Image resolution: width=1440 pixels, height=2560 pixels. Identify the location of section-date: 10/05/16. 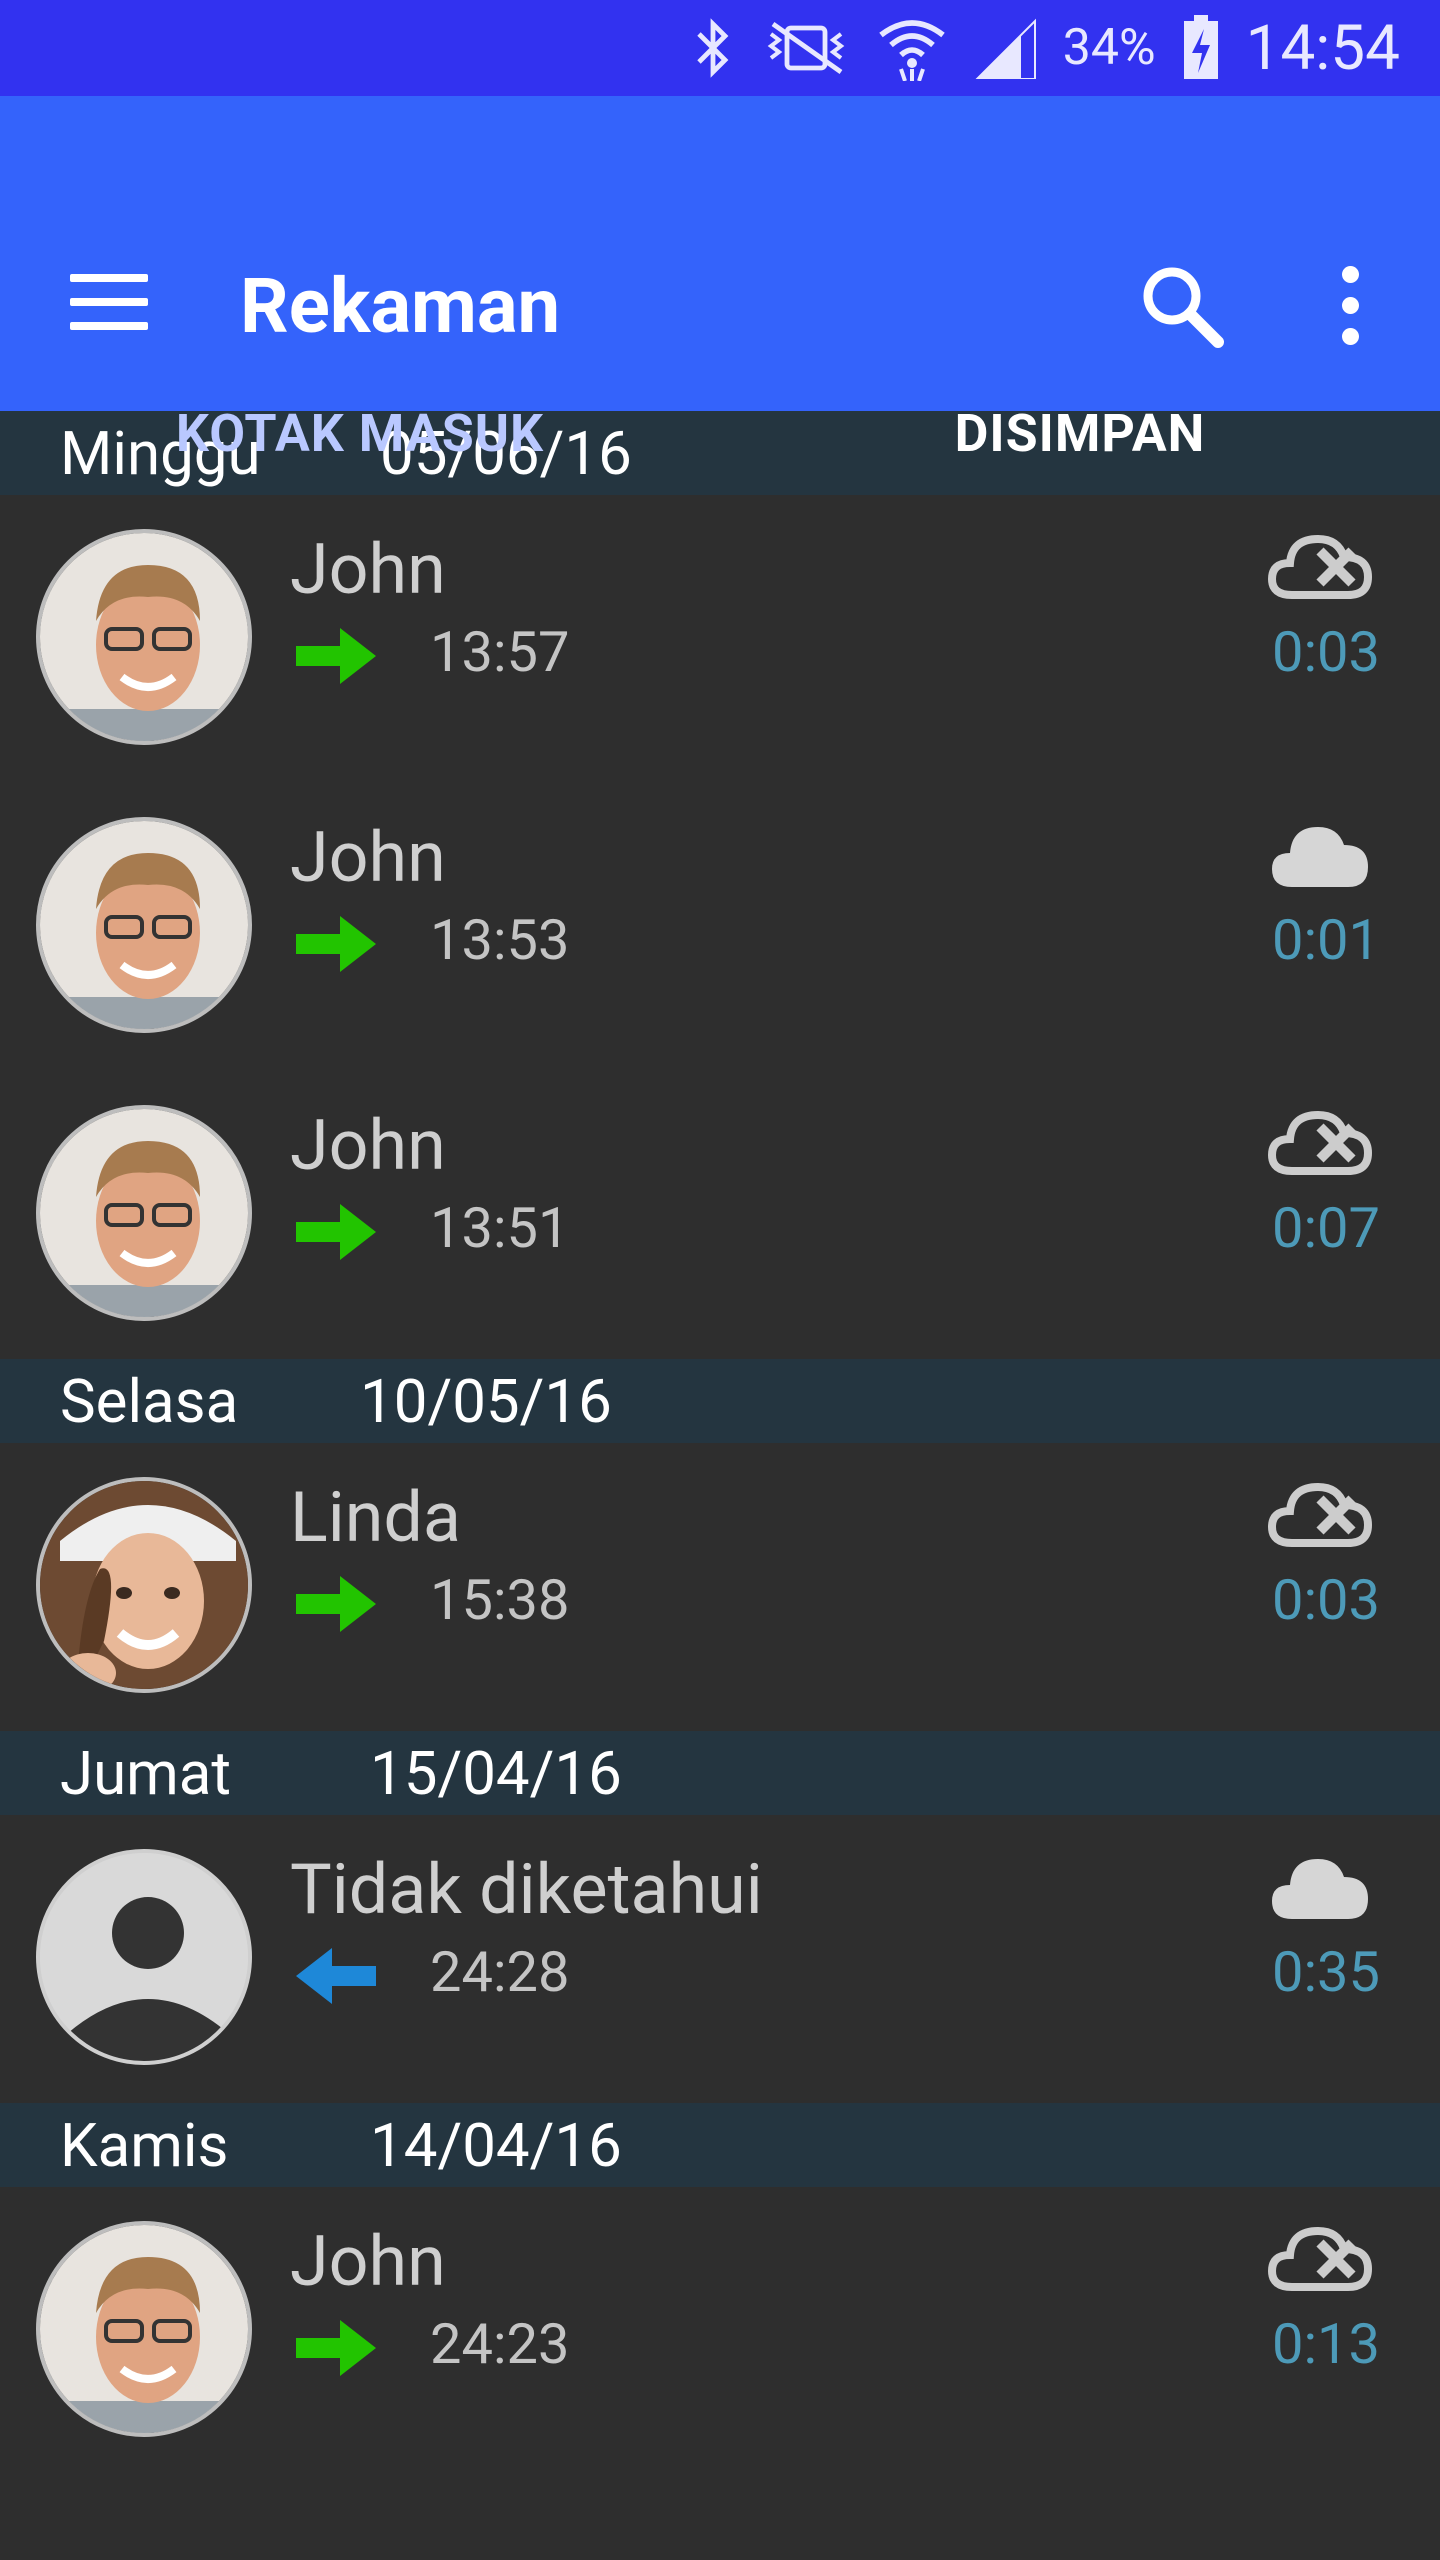
(486, 1401).